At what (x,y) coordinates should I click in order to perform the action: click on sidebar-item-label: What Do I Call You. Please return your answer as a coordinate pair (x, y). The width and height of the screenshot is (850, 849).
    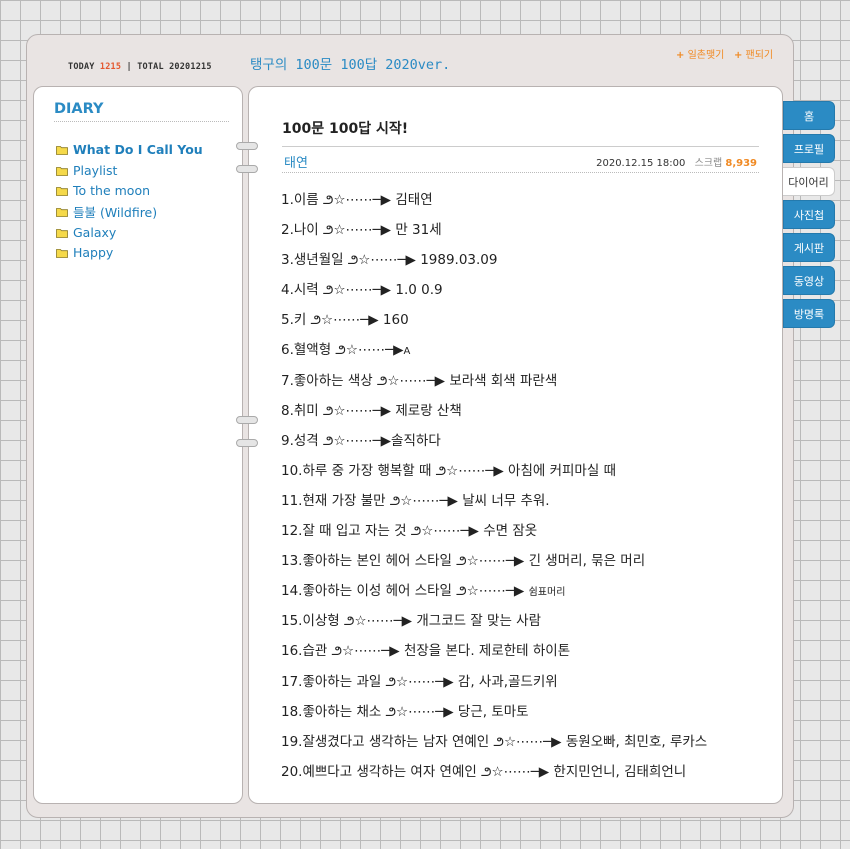
    Looking at the image, I should click on (138, 149).